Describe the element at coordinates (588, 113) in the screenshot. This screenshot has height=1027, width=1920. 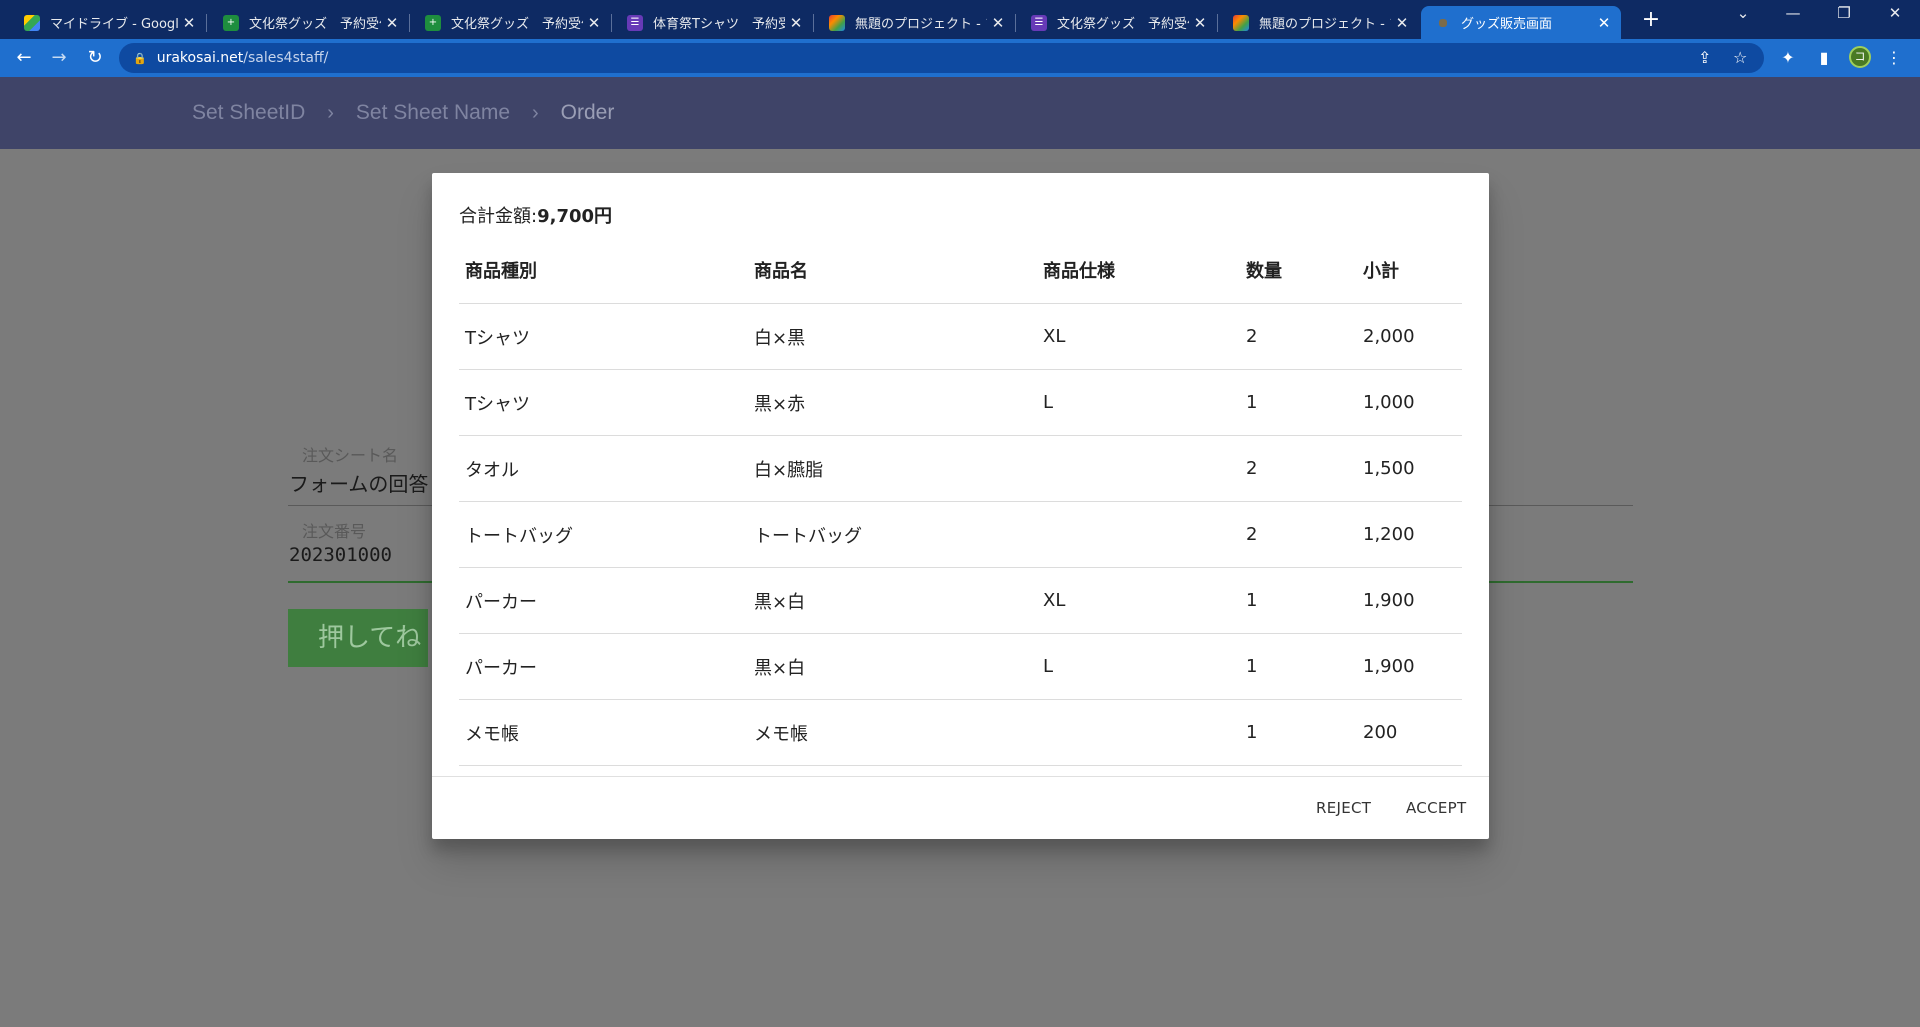
I see `breadcrumb-item-order: Order` at that location.